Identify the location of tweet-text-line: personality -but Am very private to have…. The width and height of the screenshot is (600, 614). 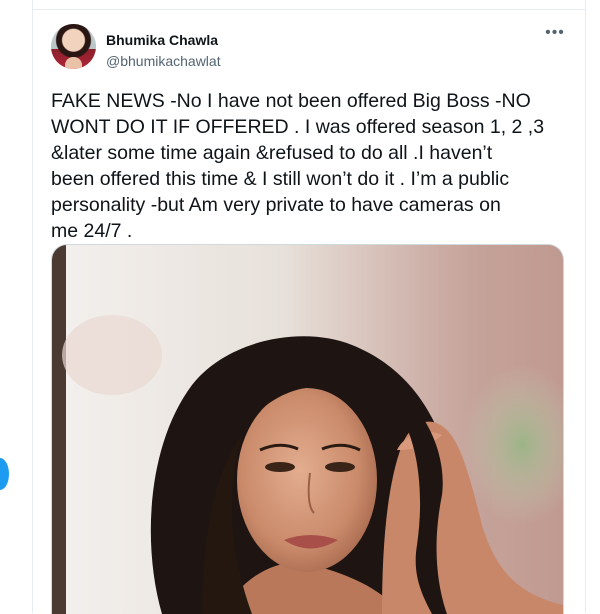
(276, 205).